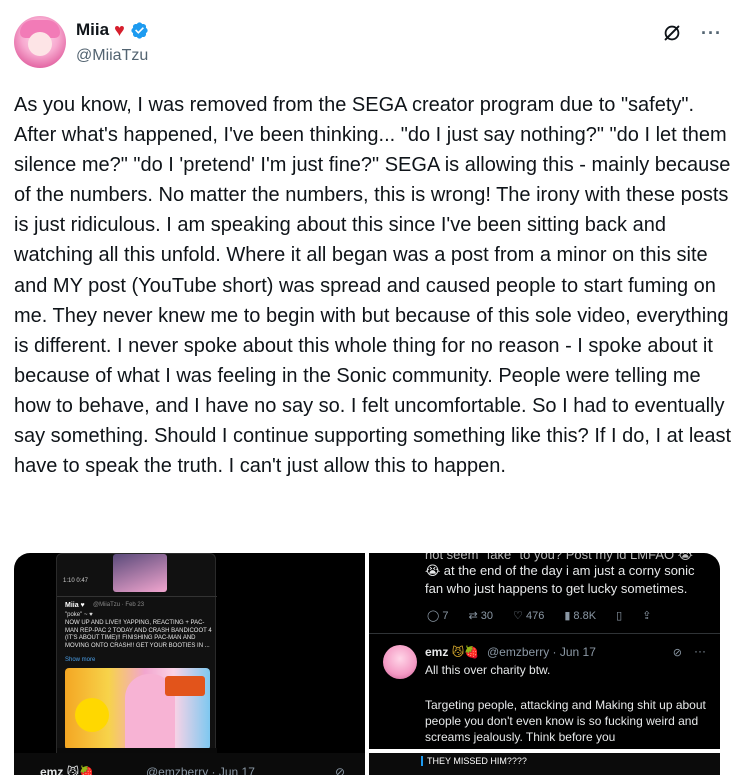 Image resolution: width=750 pixels, height=775 pixels. Describe the element at coordinates (67, 770) in the screenshot. I see `strip-name: emz 😼🍓` at that location.